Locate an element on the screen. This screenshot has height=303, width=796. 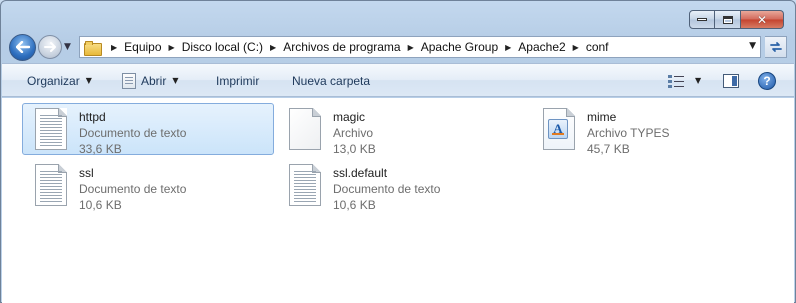
print-label: Imprimir is located at coordinates (238, 80).